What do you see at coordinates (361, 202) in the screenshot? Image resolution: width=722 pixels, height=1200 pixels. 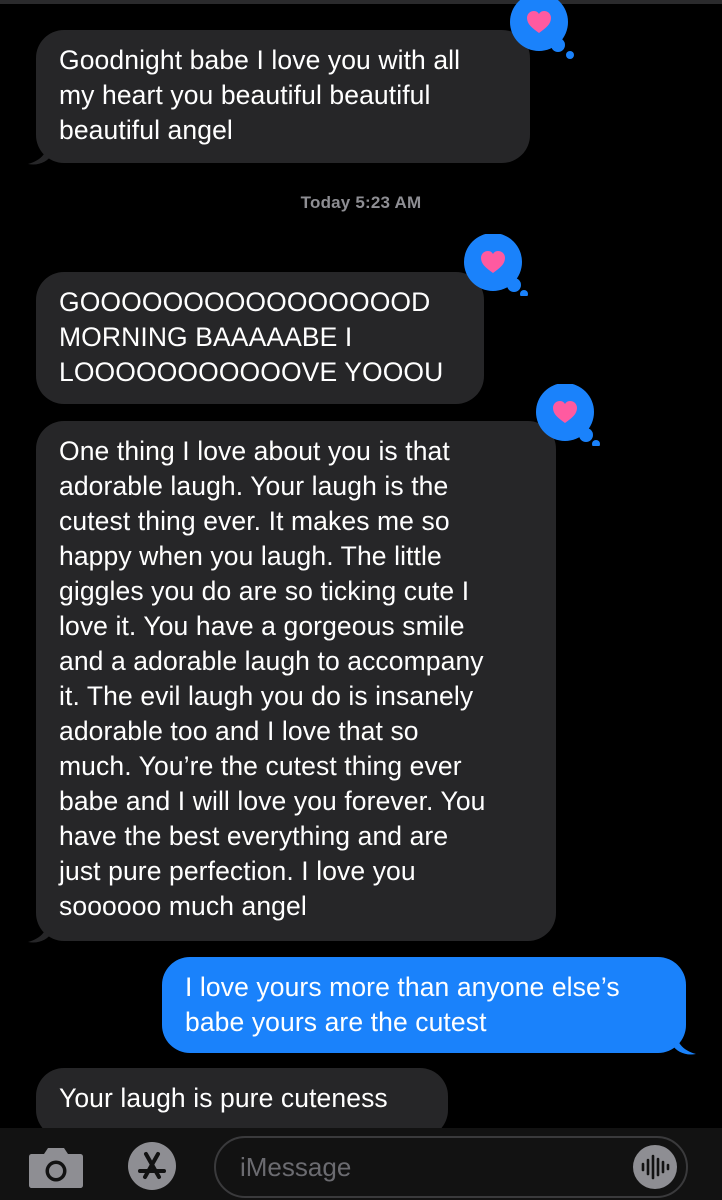 I see `timestamp: Today 5:23 AM` at bounding box center [361, 202].